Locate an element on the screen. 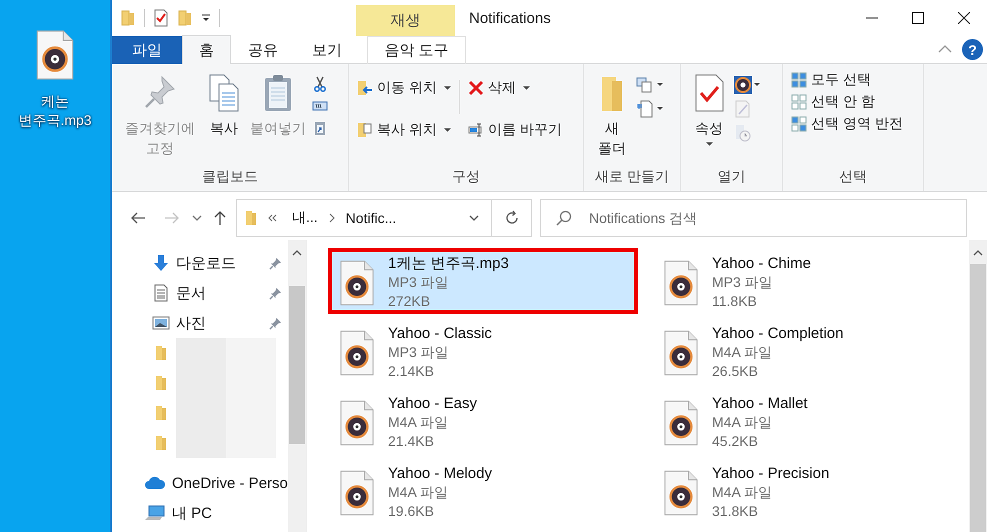  file-name: Yahoo - Mallet is located at coordinates (760, 403).